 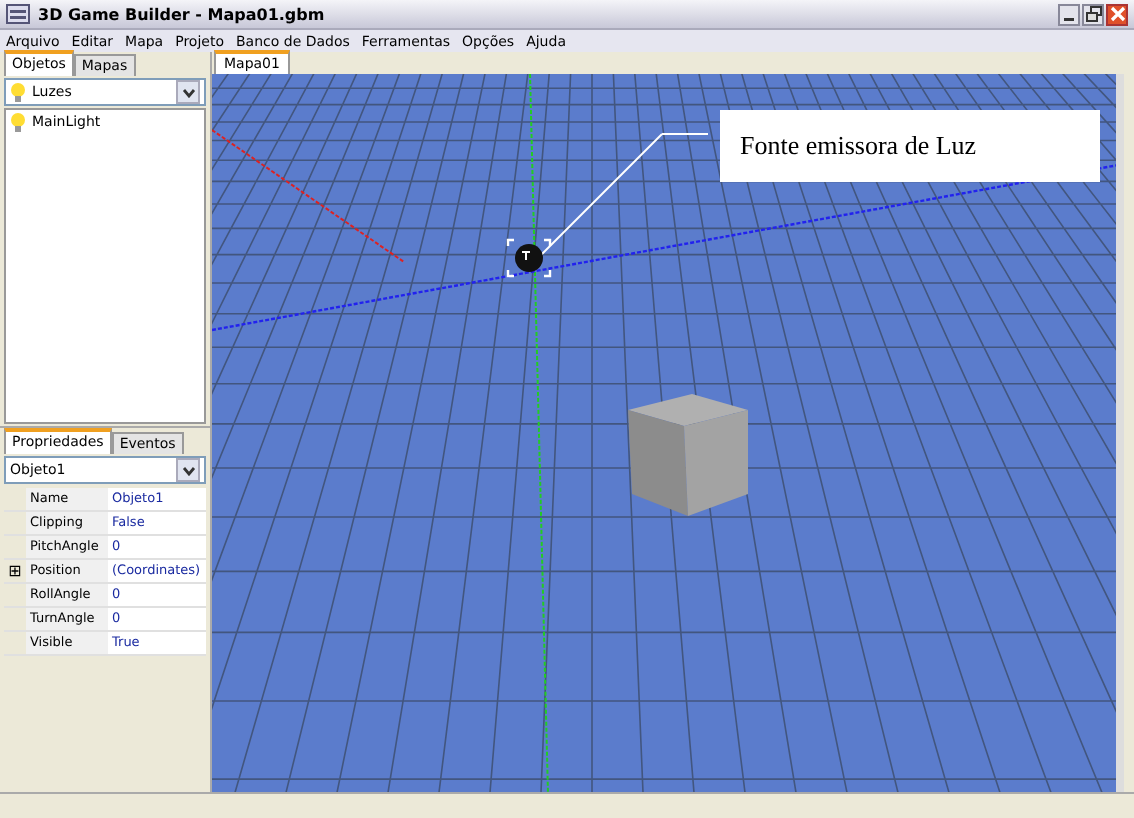 I want to click on app-icon, so click(x=18, y=14).